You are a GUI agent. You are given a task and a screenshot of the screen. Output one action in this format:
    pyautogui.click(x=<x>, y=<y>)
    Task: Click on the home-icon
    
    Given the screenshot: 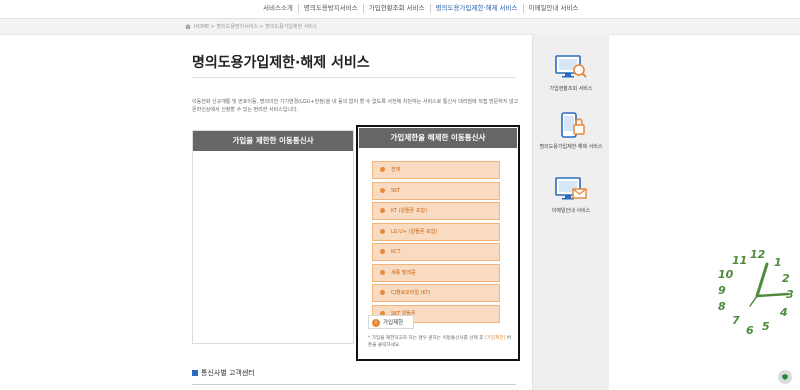 What is the action you would take?
    pyautogui.click(x=188, y=26)
    